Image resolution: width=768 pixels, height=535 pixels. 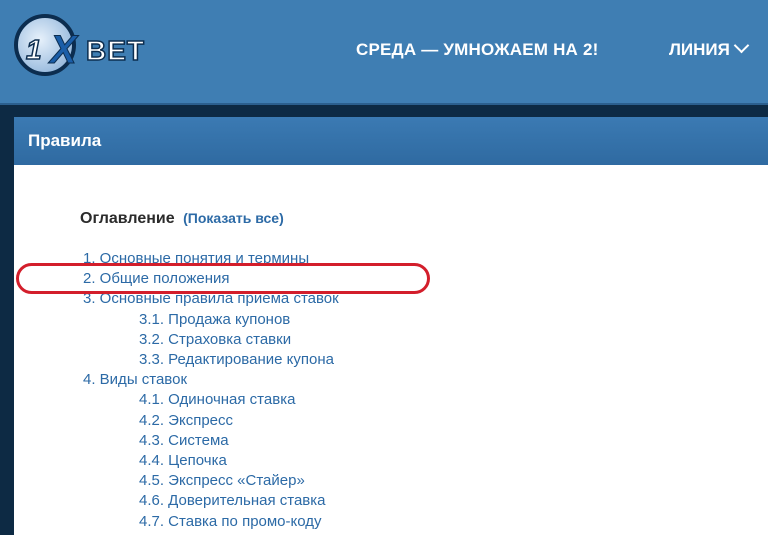 What do you see at coordinates (215, 339) in the screenshot?
I see `toc-link-item: 3.2. Страховка ставки` at bounding box center [215, 339].